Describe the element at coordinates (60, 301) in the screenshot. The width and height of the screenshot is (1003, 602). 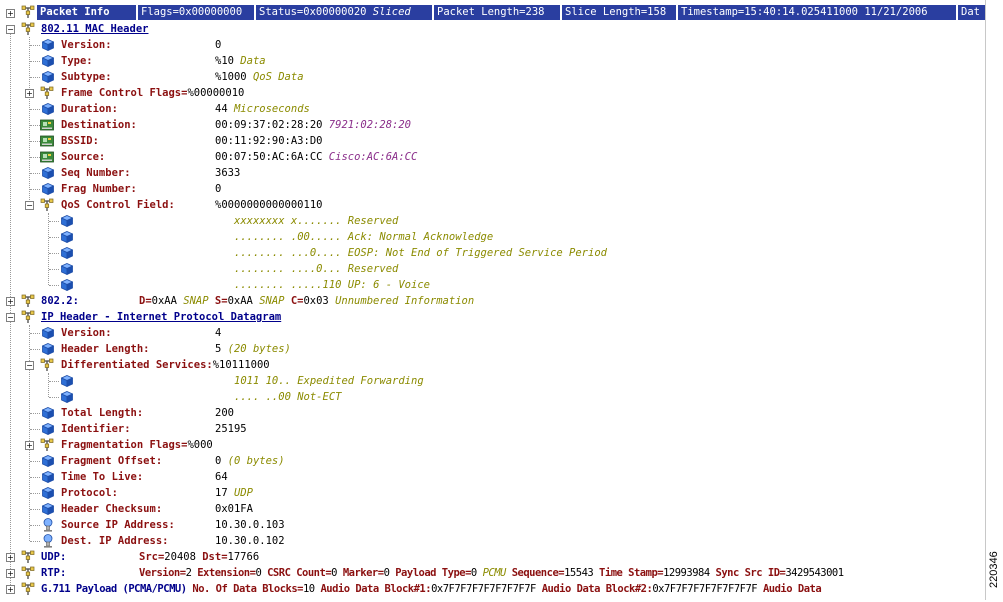
I see `llc-title: 802.2:` at that location.